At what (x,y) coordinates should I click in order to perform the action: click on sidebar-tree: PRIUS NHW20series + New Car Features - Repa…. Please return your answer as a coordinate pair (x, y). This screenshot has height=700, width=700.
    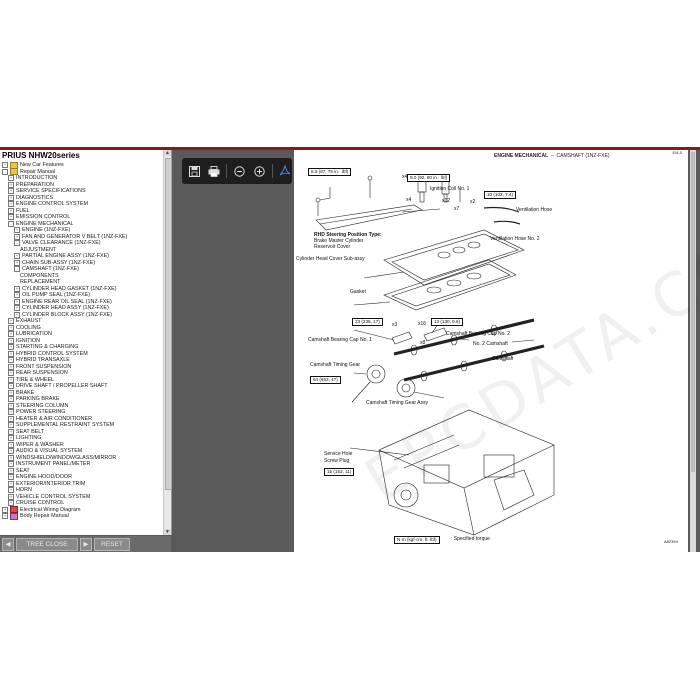
    Looking at the image, I should click on (86, 342).